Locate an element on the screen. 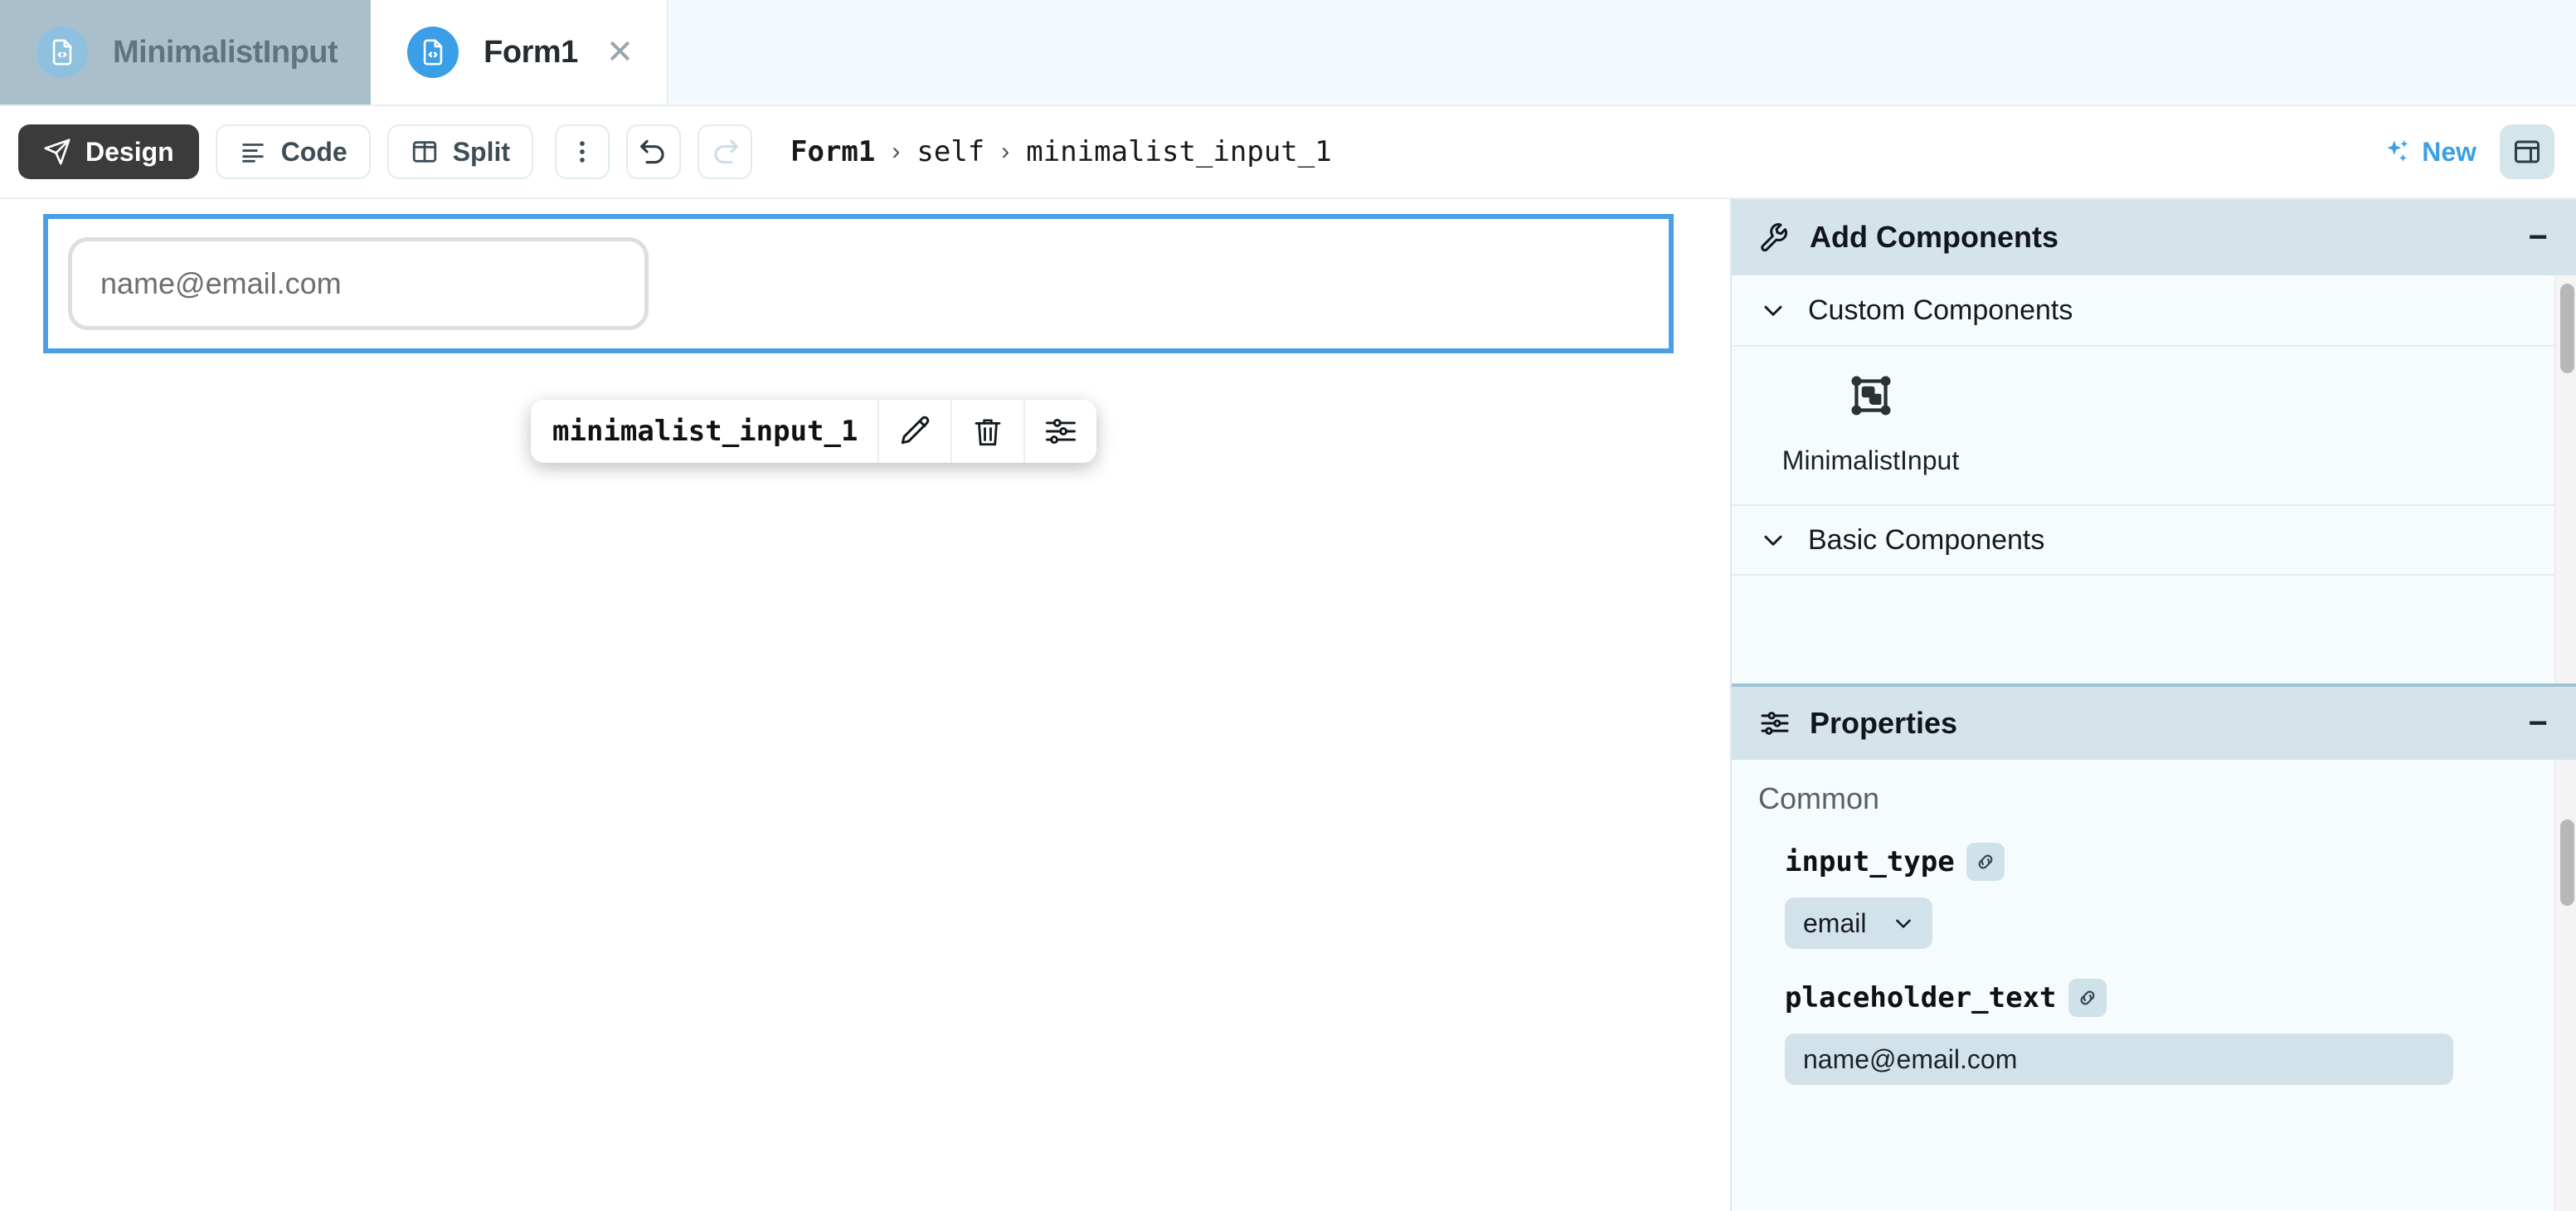  input-type-value: email is located at coordinates (1835, 922).